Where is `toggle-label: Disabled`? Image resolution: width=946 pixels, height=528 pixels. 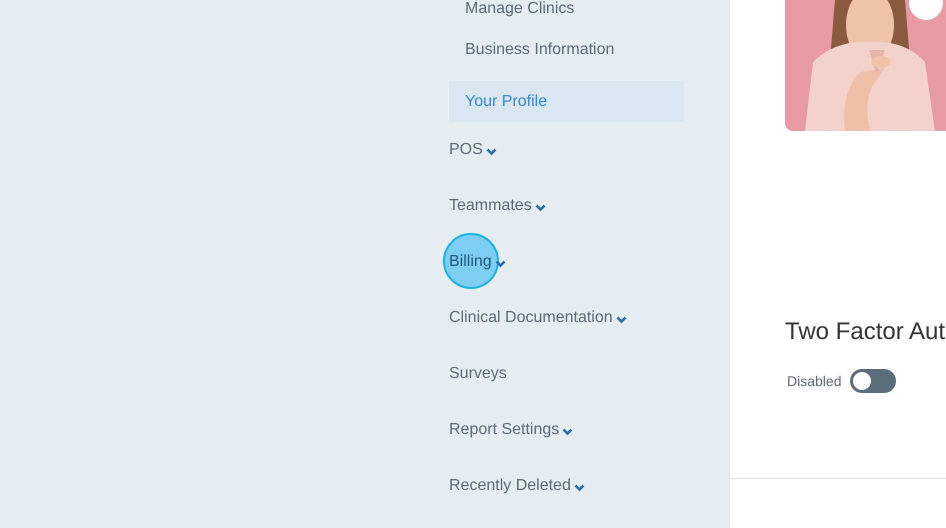 toggle-label: Disabled is located at coordinates (814, 381).